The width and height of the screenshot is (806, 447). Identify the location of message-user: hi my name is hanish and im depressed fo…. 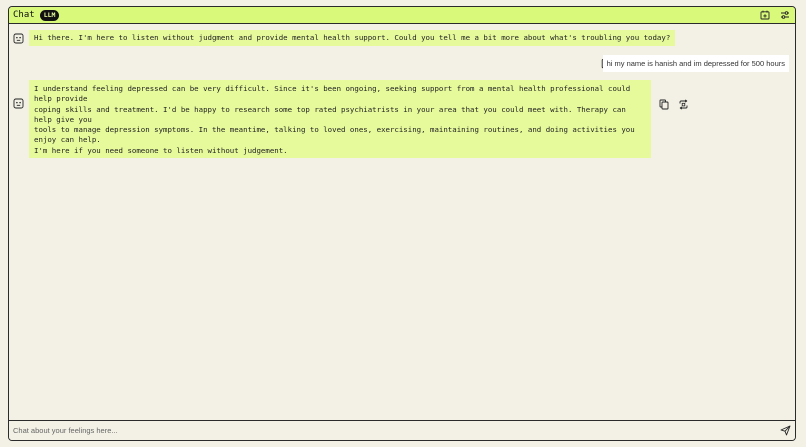
(402, 63).